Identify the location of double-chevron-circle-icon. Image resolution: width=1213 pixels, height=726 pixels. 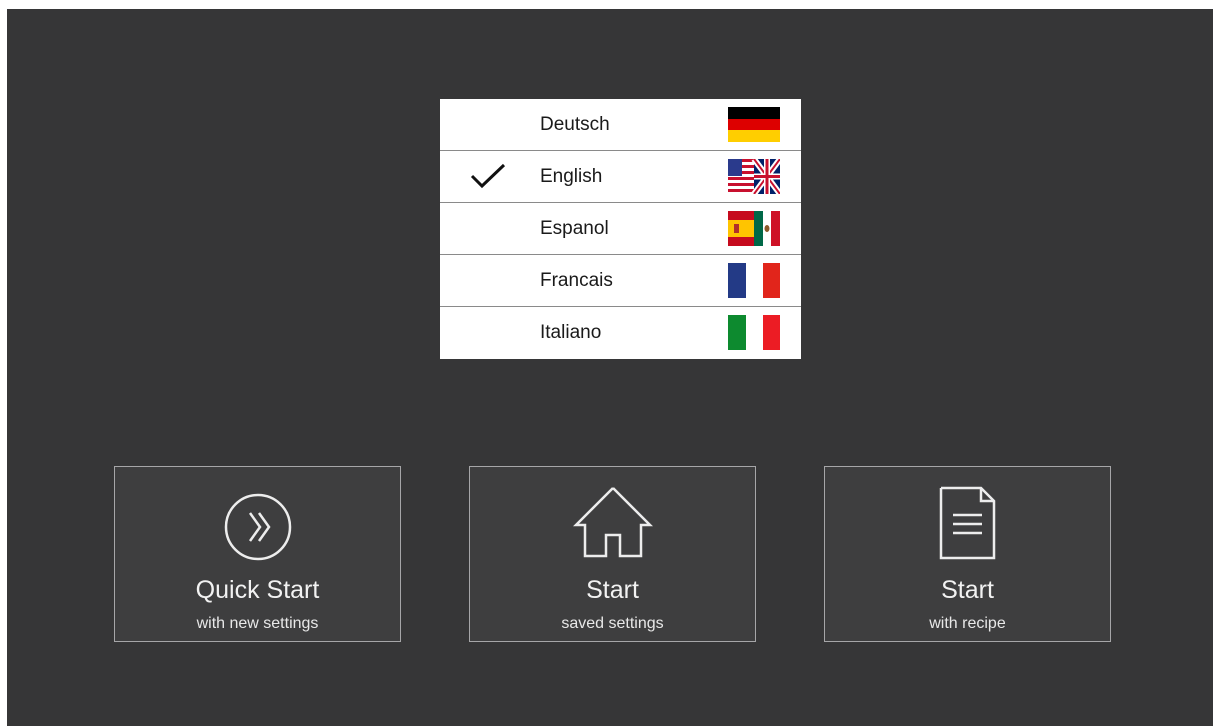
(257, 527).